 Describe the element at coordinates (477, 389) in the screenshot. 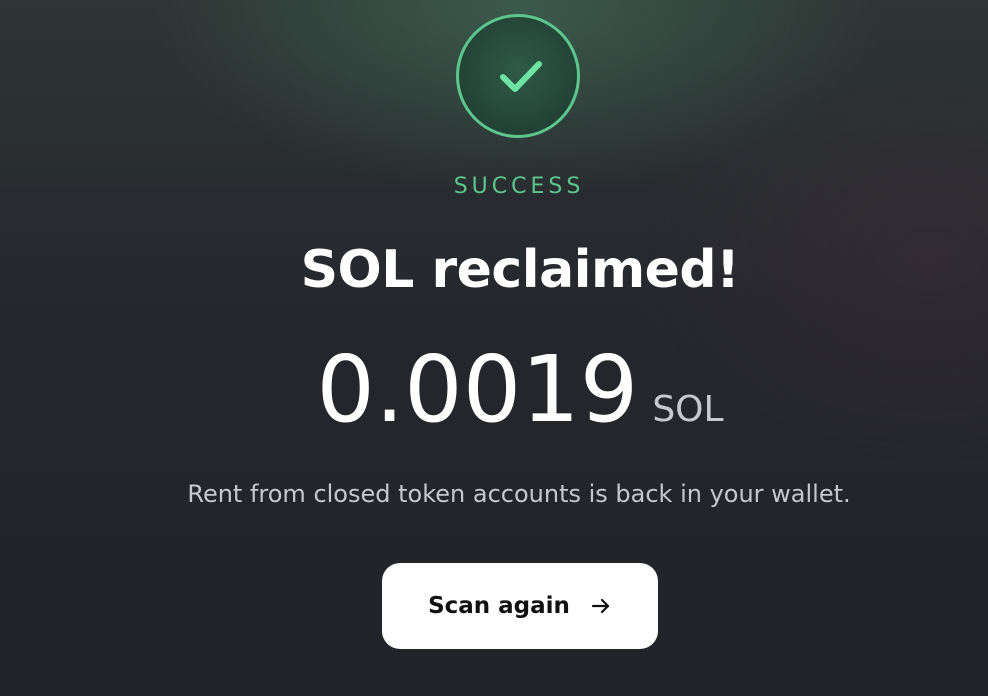

I see `amount-value: 0.0019` at that location.